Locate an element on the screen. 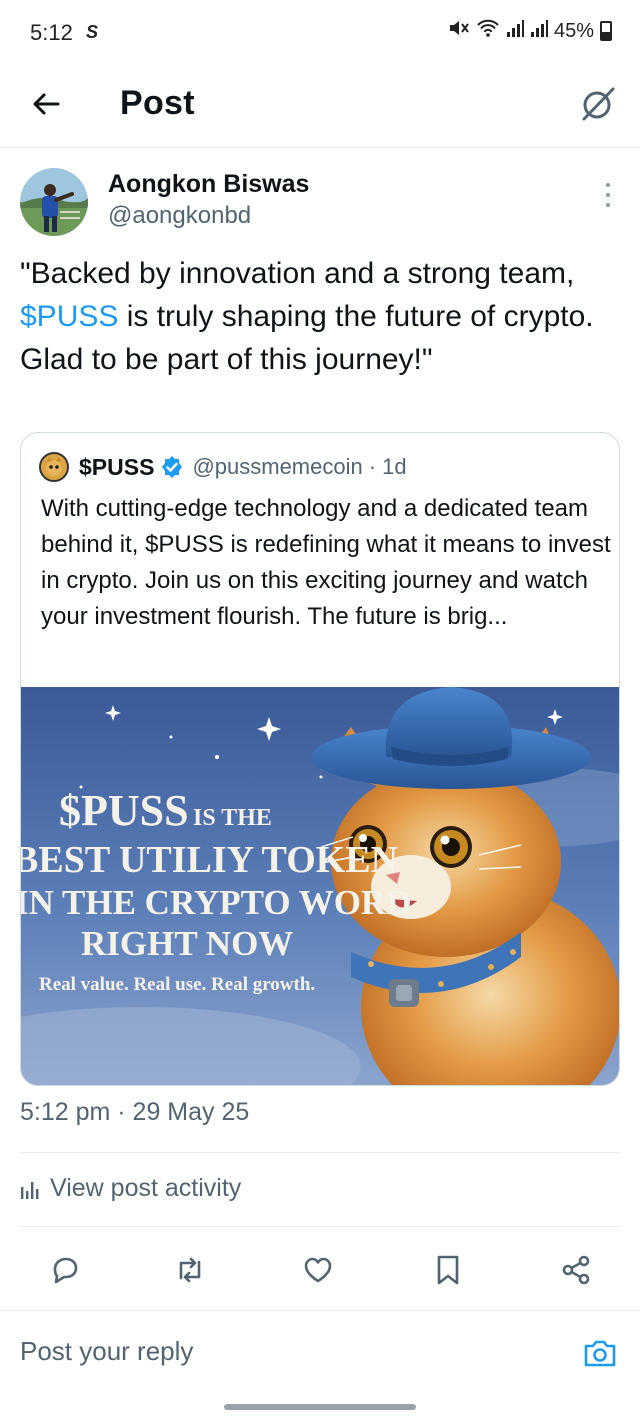 The image size is (640, 1422). repost-icon is located at coordinates (190, 1270).